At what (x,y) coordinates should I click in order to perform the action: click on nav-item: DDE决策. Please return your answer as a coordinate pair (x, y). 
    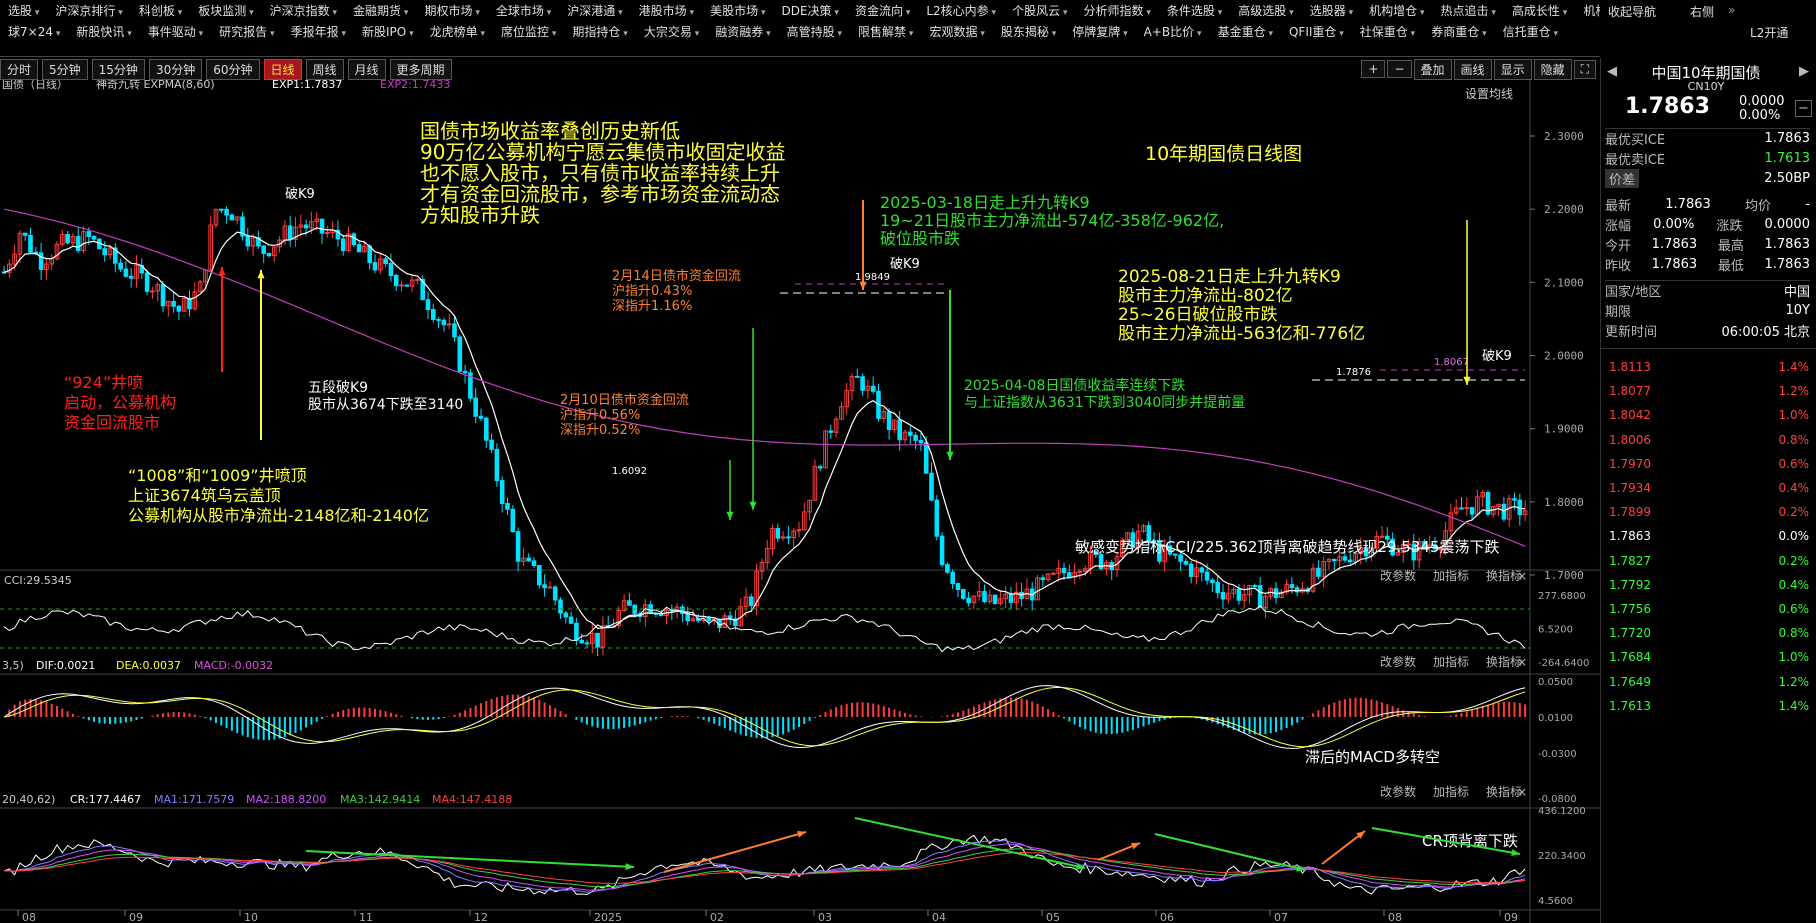
    Looking at the image, I should click on (809, 10).